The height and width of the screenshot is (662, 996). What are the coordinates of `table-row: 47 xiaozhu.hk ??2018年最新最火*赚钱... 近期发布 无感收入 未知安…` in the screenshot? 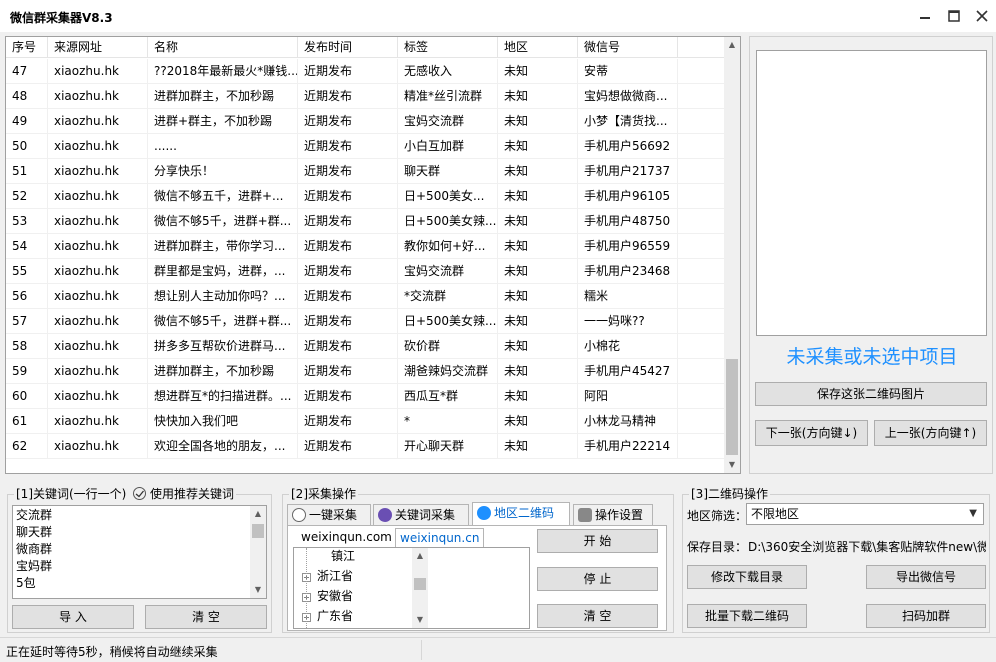 It's located at (366, 71).